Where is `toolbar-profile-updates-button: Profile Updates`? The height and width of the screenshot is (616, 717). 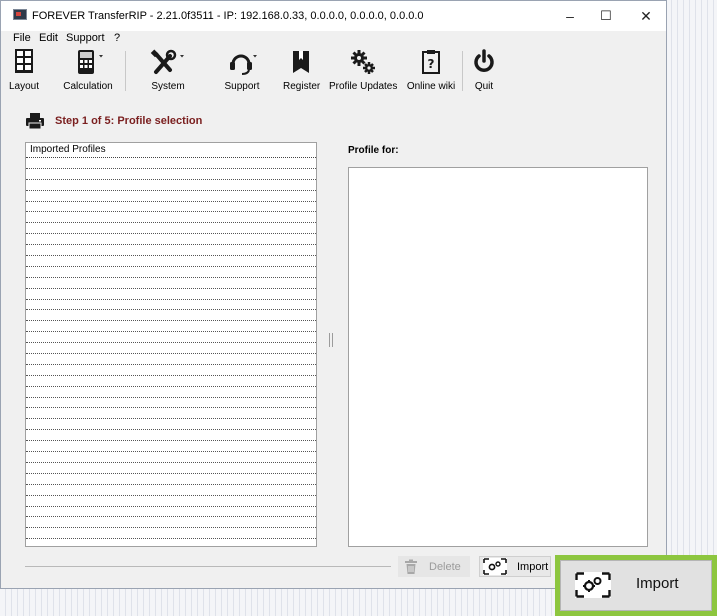 toolbar-profile-updates-button: Profile Updates is located at coordinates (363, 71).